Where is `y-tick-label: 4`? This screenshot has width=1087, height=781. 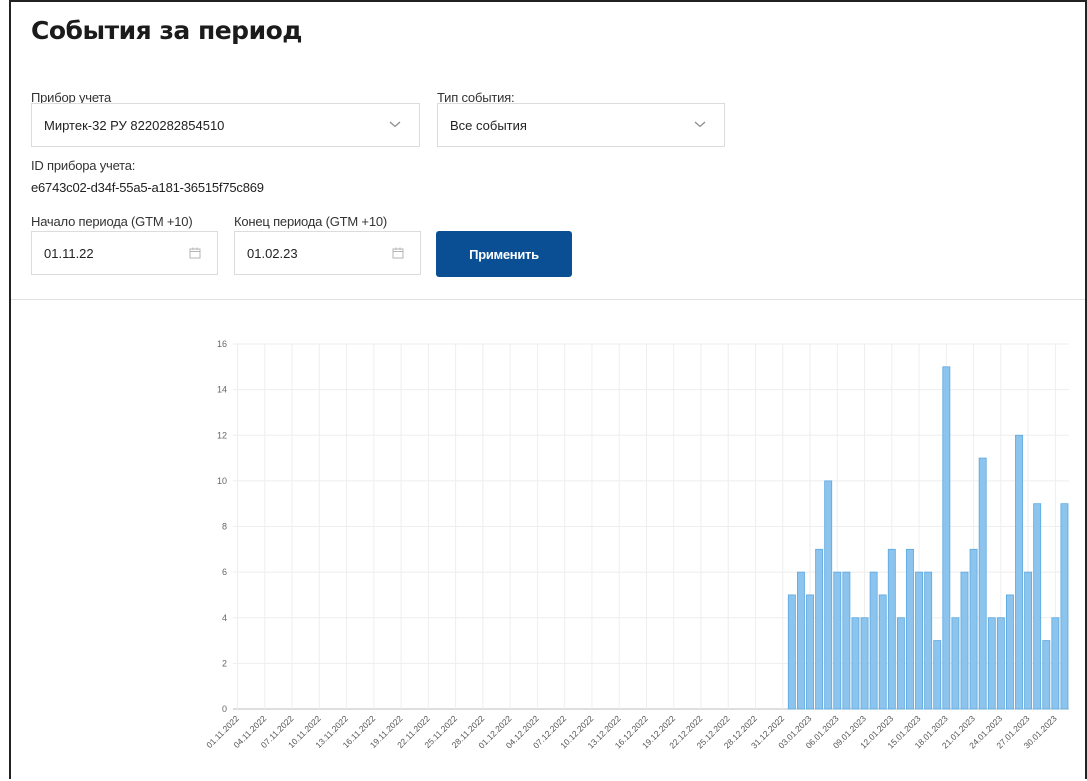 y-tick-label: 4 is located at coordinates (224, 618).